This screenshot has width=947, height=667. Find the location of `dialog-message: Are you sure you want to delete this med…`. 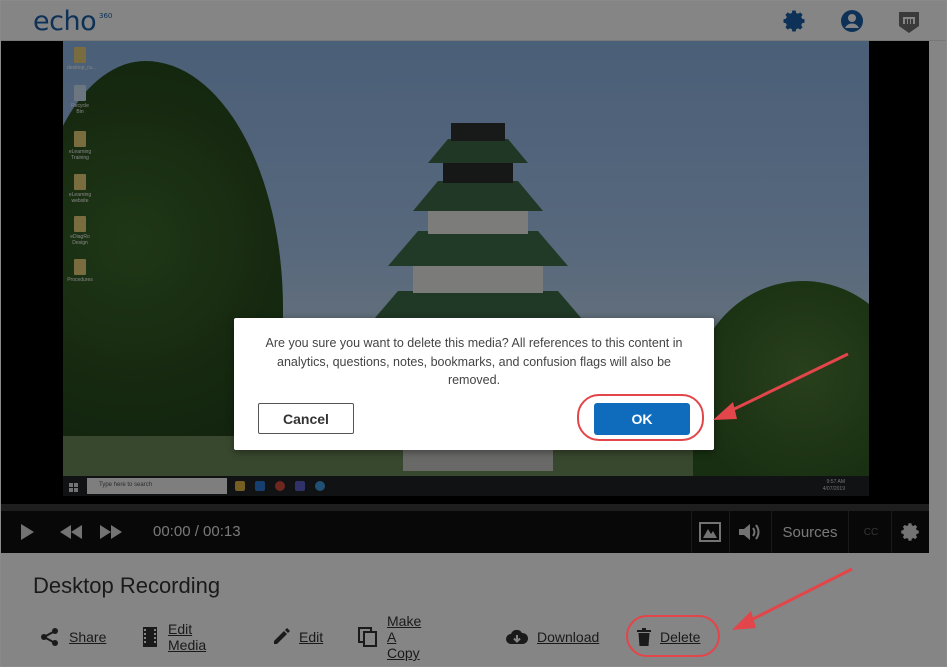

dialog-message: Are you sure you want to delete this med… is located at coordinates (474, 361).